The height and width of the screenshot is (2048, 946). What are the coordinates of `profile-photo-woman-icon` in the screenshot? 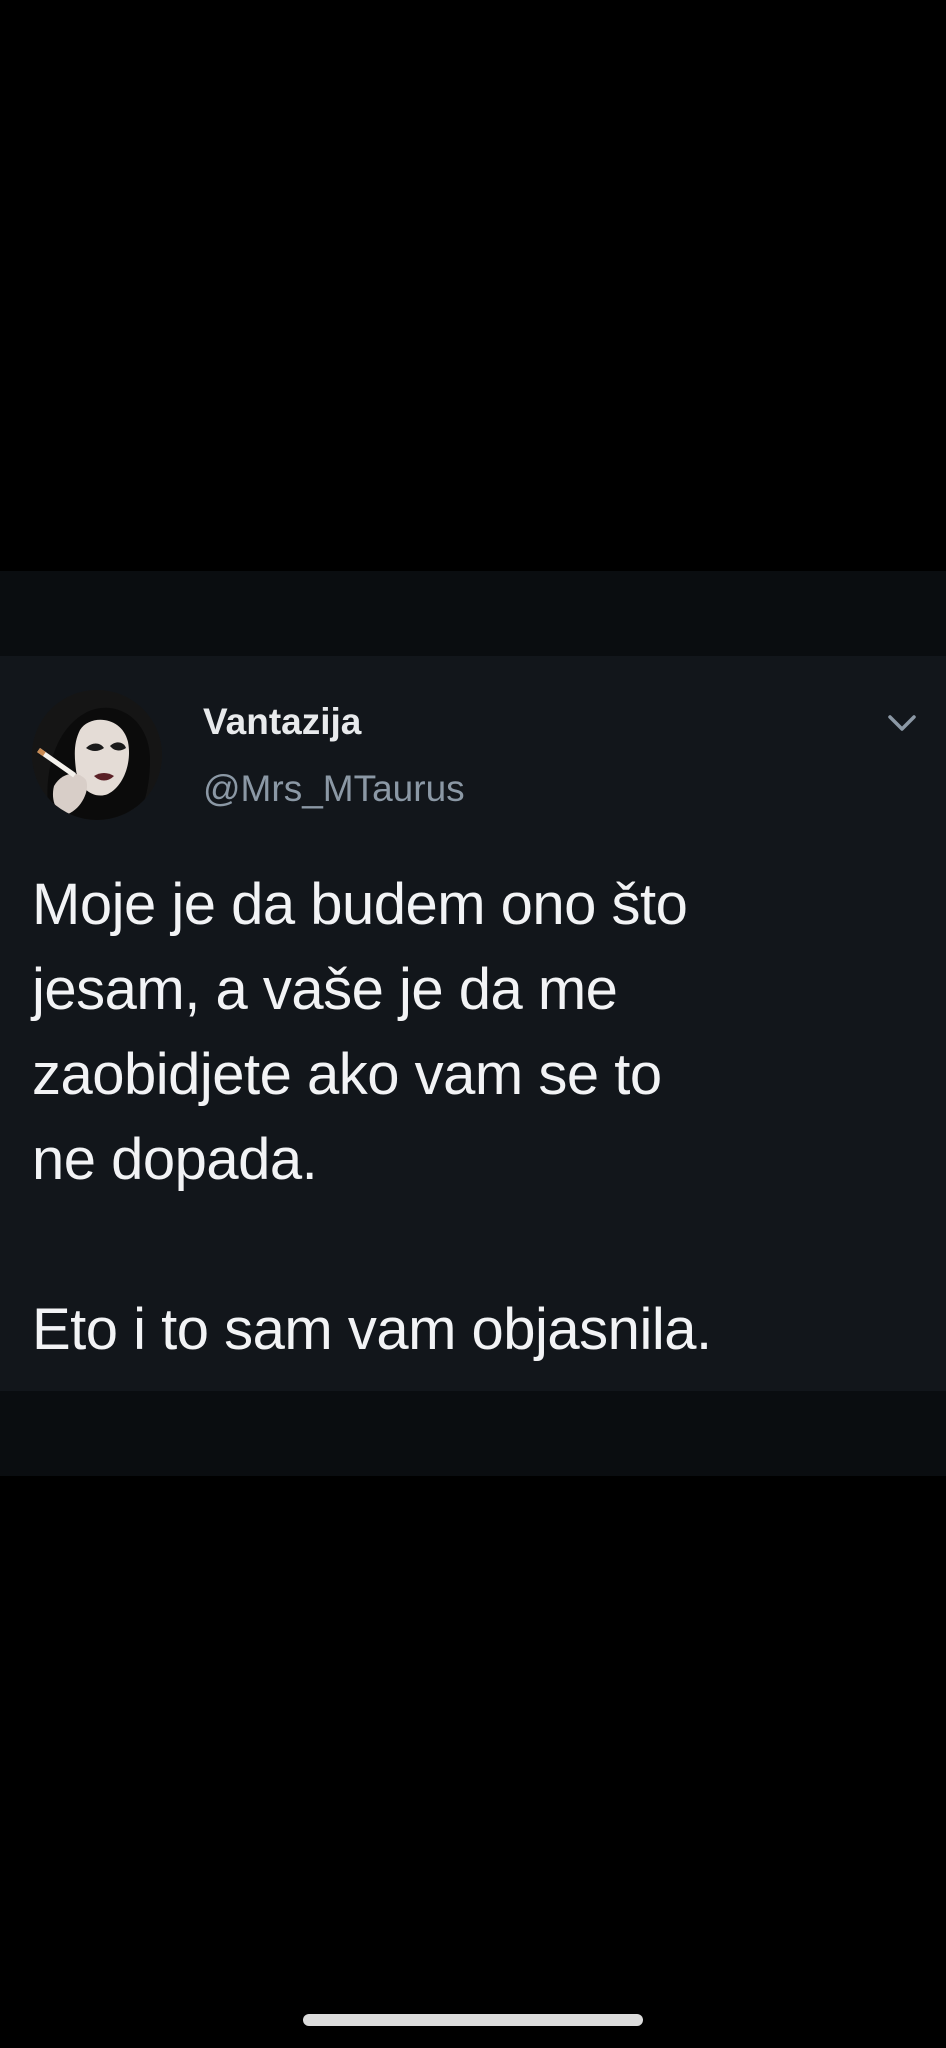 It's located at (97, 755).